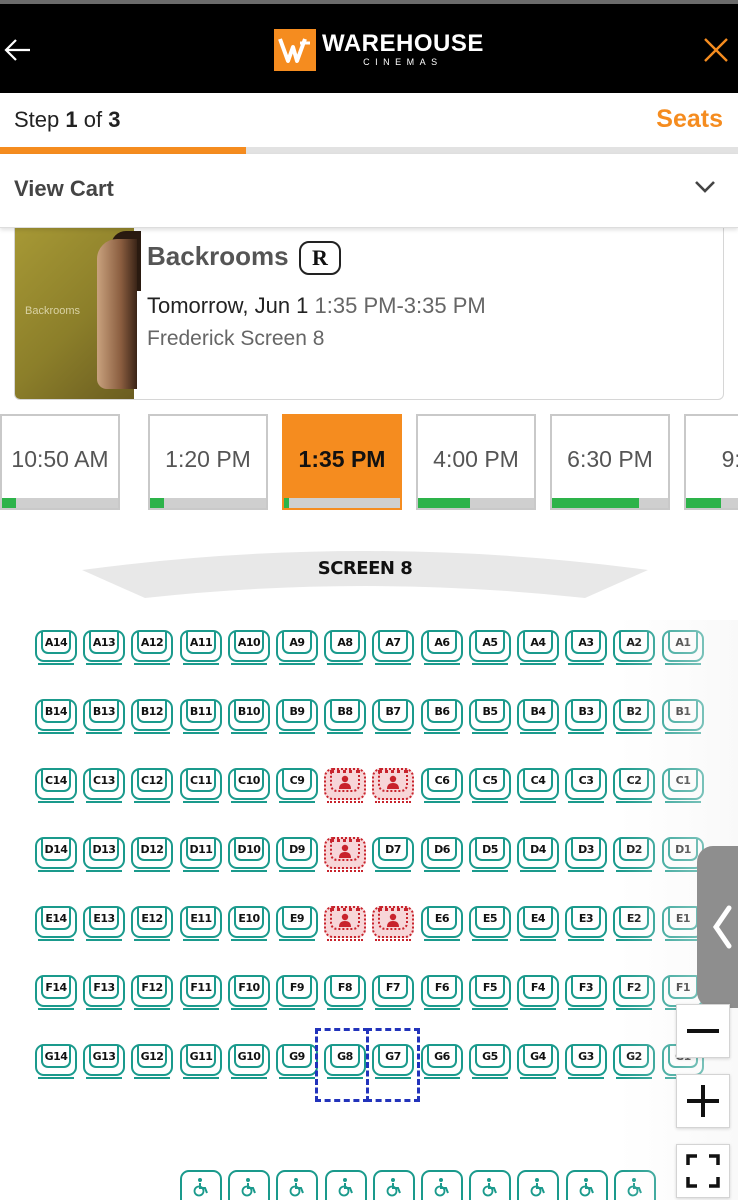 This screenshot has height=1200, width=738. Describe the element at coordinates (152, 992) in the screenshot. I see `seat: F12` at that location.